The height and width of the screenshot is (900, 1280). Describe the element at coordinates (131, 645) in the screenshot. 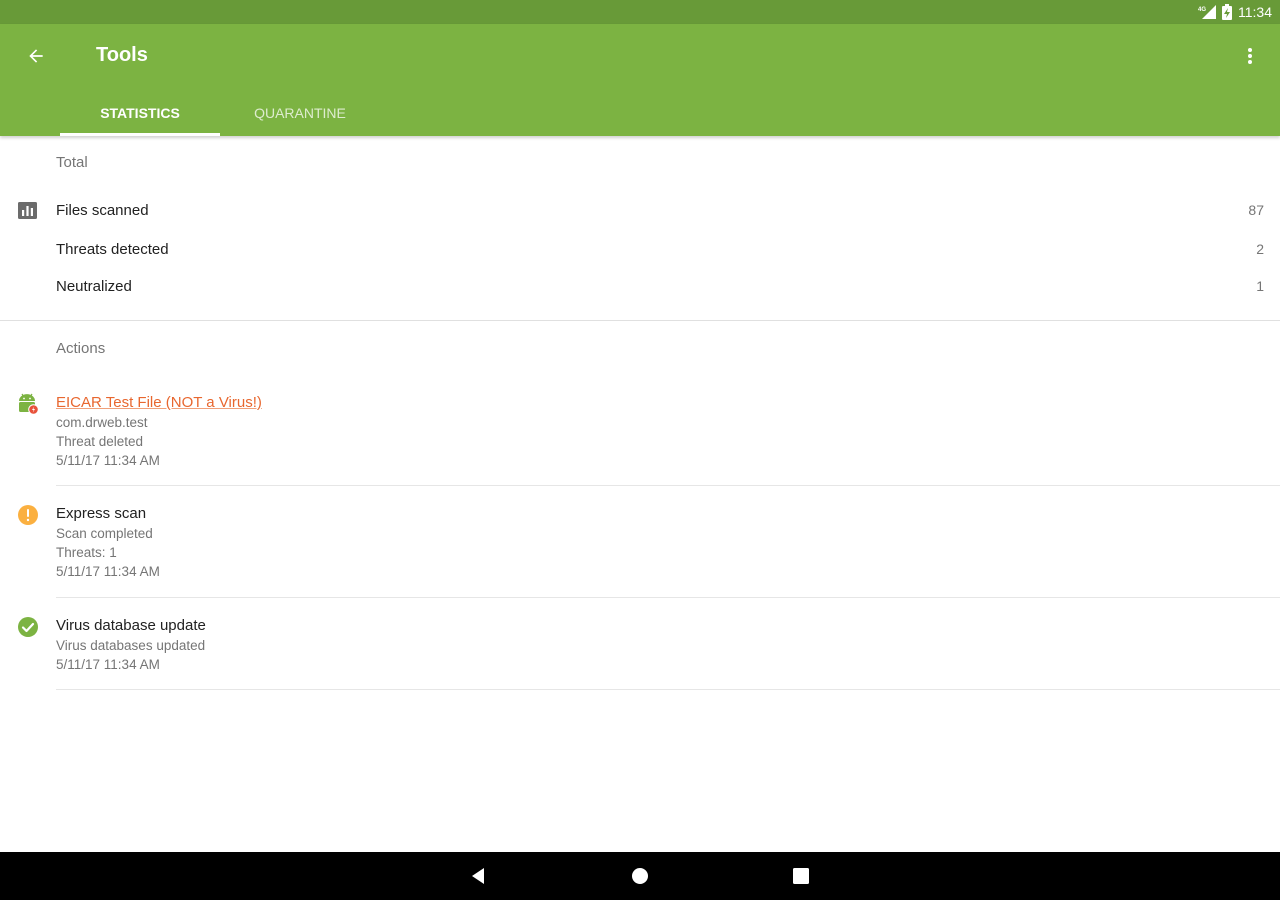

I see `action-status: Virus databases updated` at that location.